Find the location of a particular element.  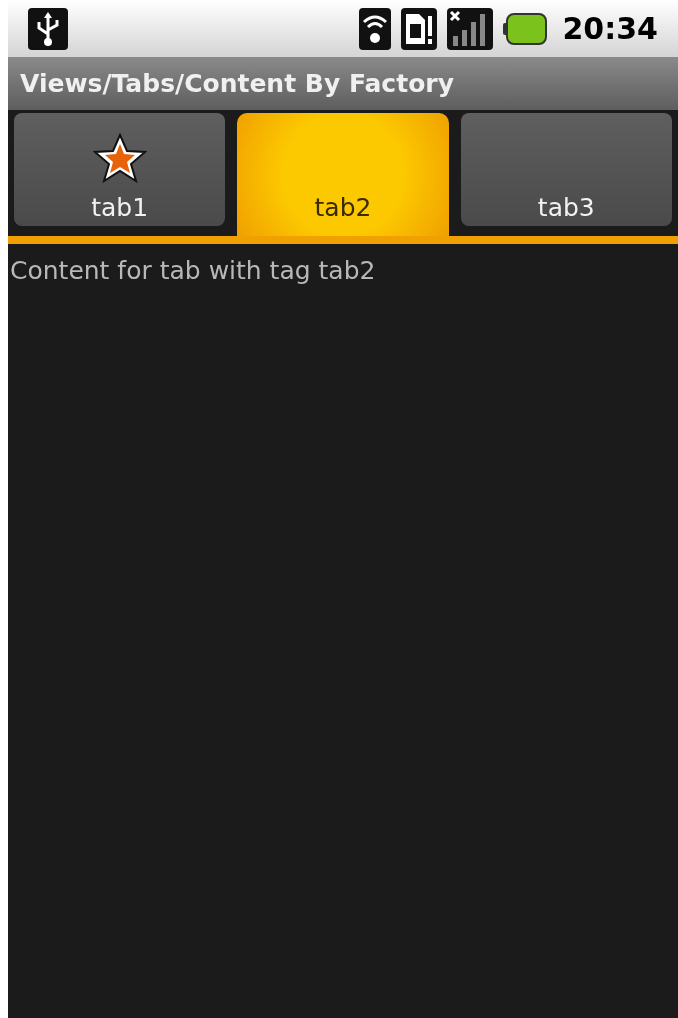

tab: tab3 is located at coordinates (566, 169).